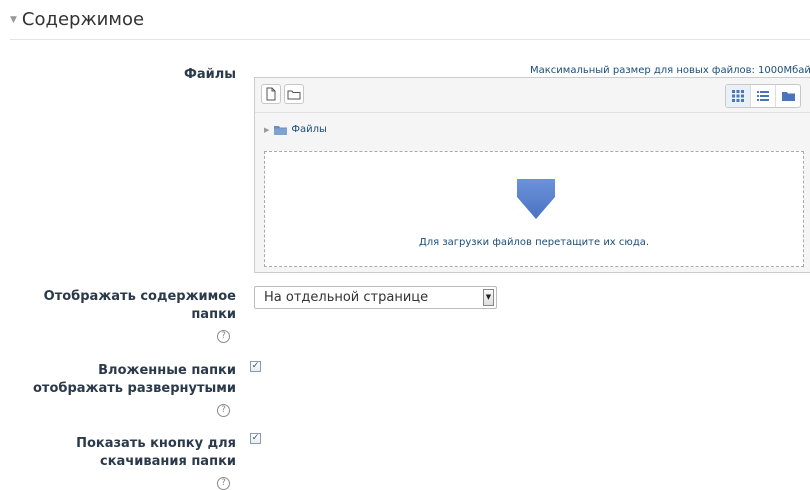 This screenshot has height=490, width=810. Describe the element at coordinates (156, 443) in the screenshot. I see `download-button-label-line1: Показать кнопку для` at that location.